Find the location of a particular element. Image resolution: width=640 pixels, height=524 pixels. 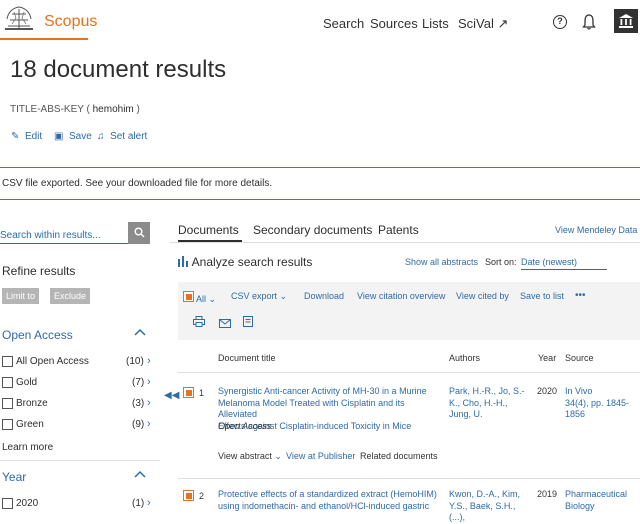

select-all-label: All is located at coordinates (201, 299).